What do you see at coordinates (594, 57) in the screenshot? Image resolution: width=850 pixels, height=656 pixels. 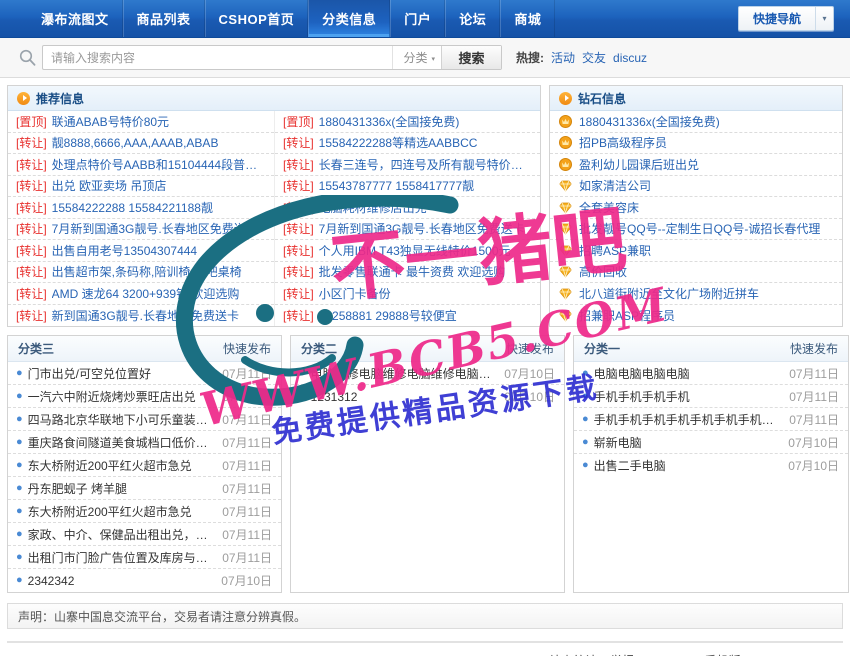 I see `hot-search-link-1: 交友` at bounding box center [594, 57].